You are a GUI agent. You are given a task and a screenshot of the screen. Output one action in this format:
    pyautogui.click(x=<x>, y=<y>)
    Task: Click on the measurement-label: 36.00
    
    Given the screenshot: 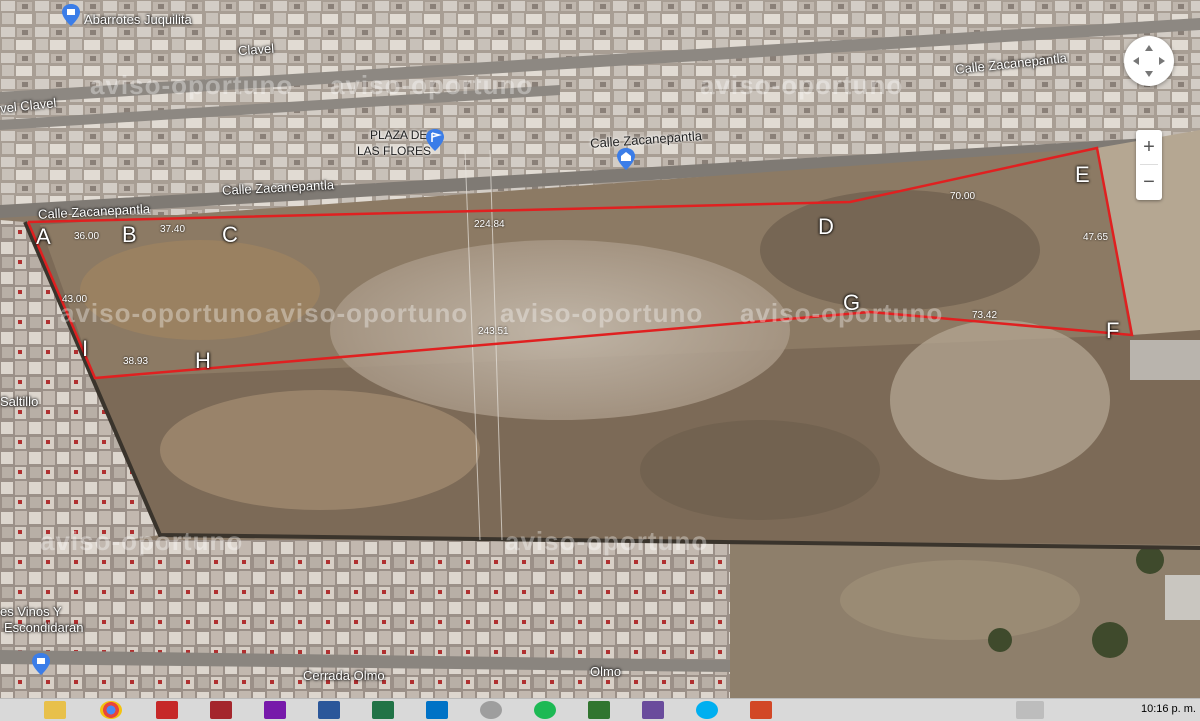 What is the action you would take?
    pyautogui.click(x=87, y=236)
    